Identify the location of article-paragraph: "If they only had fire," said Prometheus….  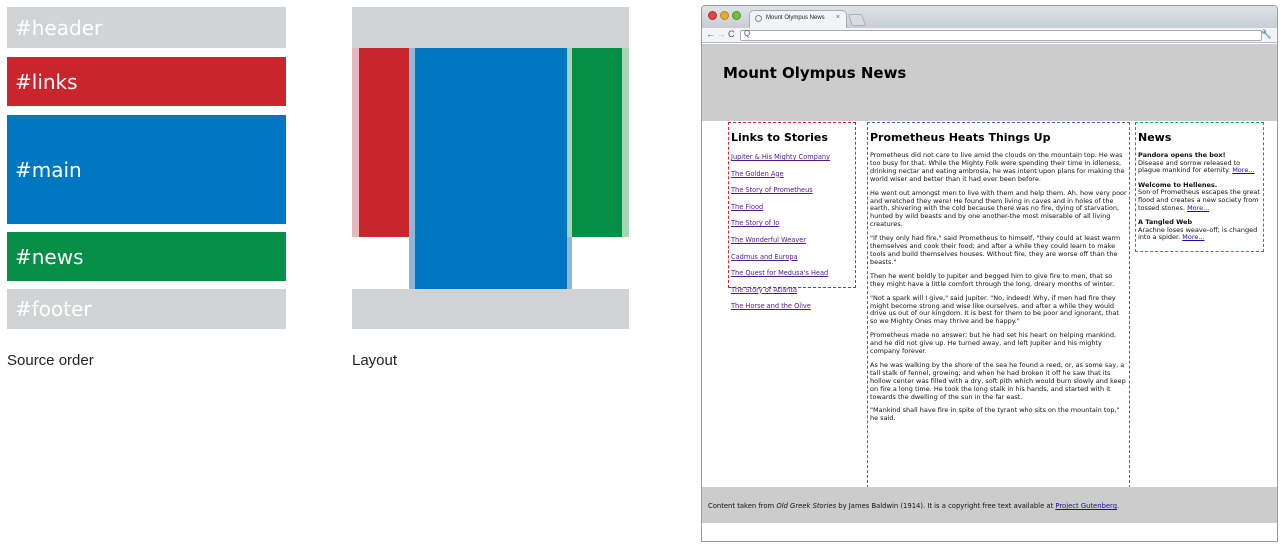
(995, 250).